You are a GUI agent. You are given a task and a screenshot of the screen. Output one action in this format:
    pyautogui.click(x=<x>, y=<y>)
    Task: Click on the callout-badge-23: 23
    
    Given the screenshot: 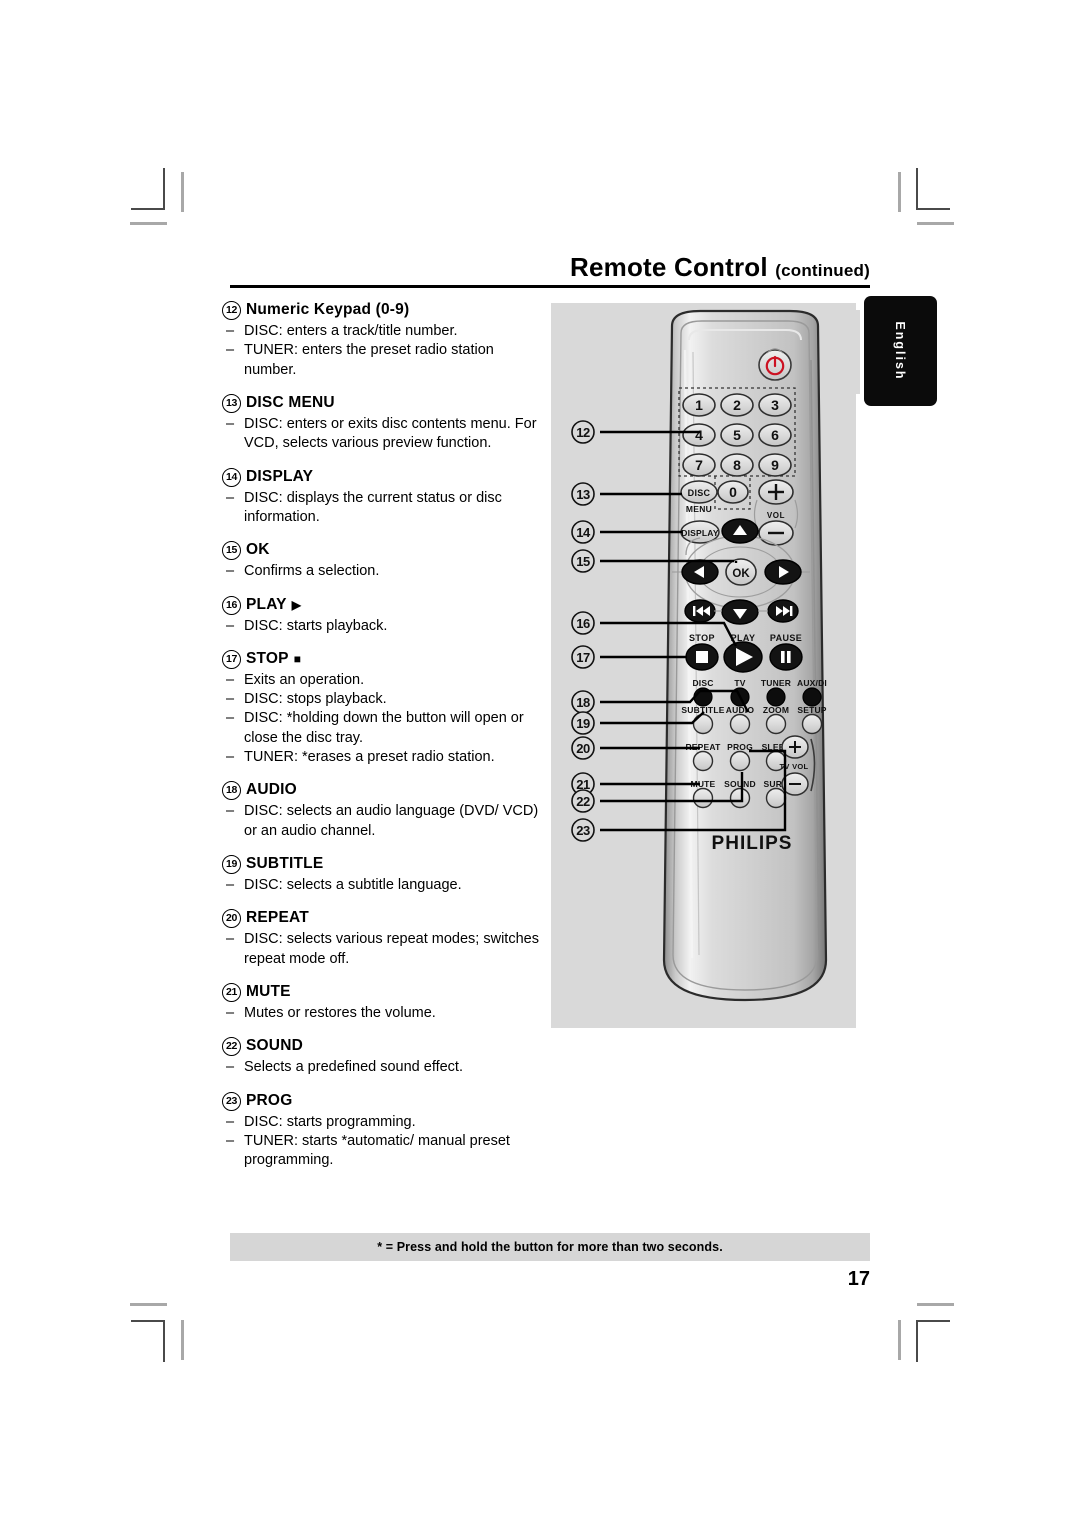 What is the action you would take?
    pyautogui.click(x=583, y=830)
    